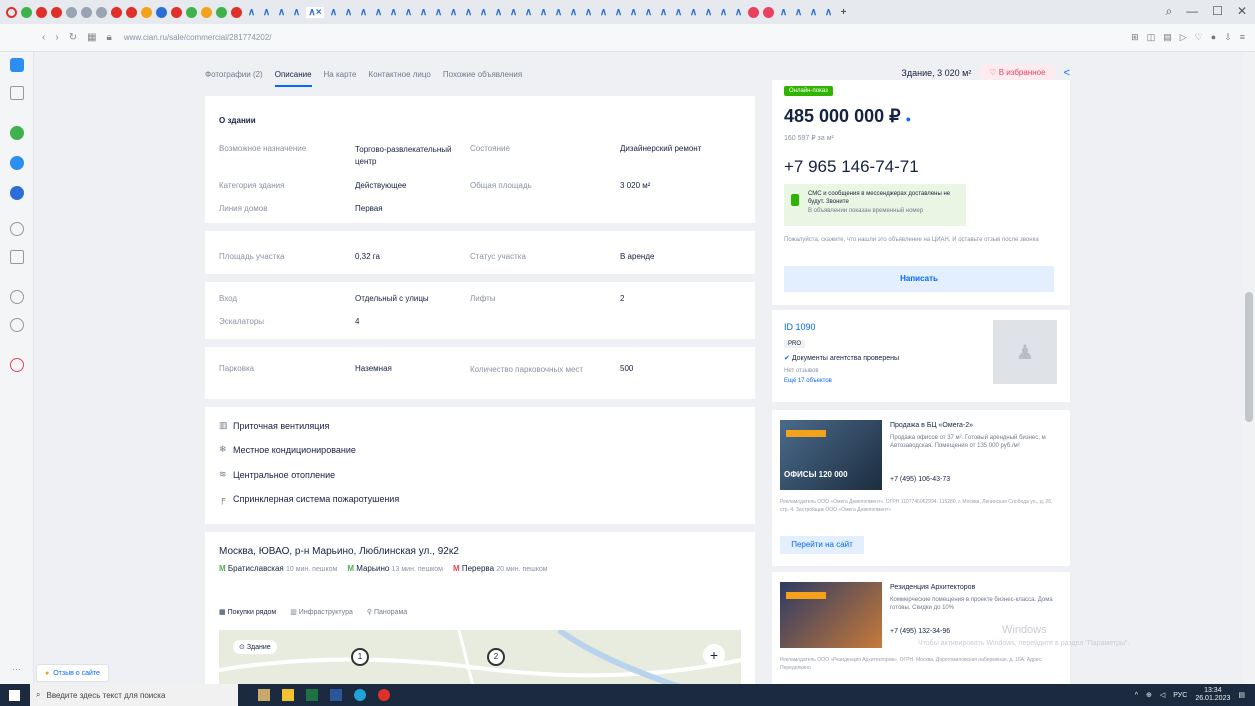 This screenshot has height=706, width=1255. Describe the element at coordinates (808, 381) in the screenshot. I see `more-objects-link: Ещё 17 объектов` at that location.